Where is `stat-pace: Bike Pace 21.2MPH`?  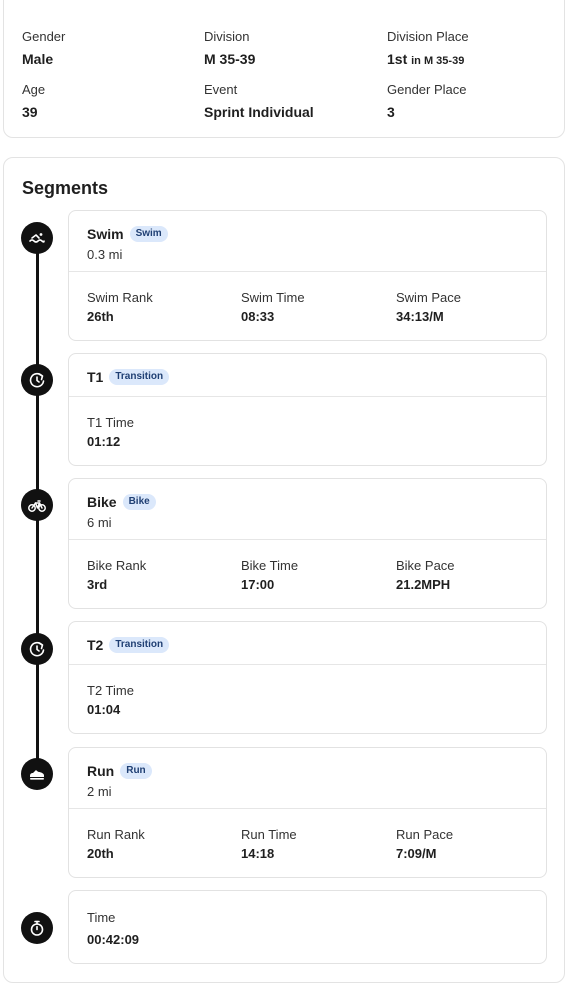 stat-pace: Bike Pace 21.2MPH is located at coordinates (425, 575).